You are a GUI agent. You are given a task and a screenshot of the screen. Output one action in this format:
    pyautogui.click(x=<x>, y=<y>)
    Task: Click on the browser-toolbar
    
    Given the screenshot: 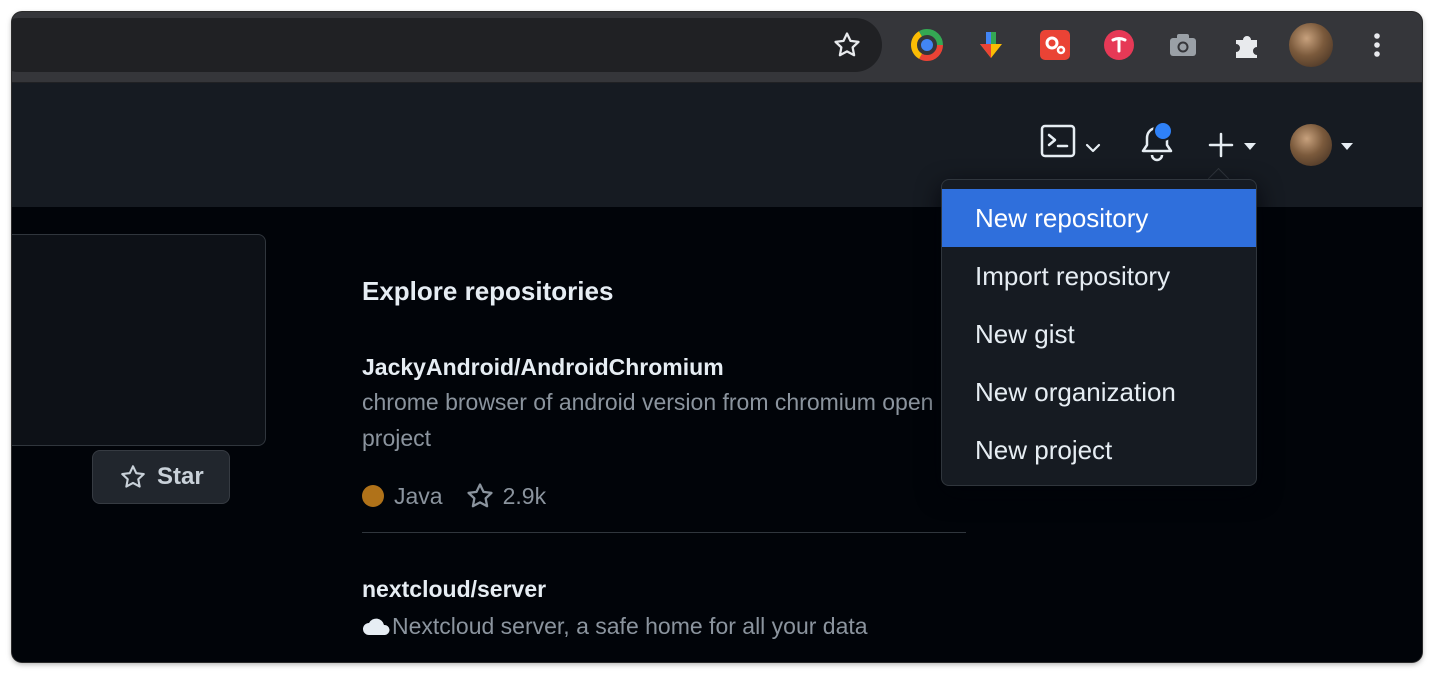 What is the action you would take?
    pyautogui.click(x=717, y=47)
    